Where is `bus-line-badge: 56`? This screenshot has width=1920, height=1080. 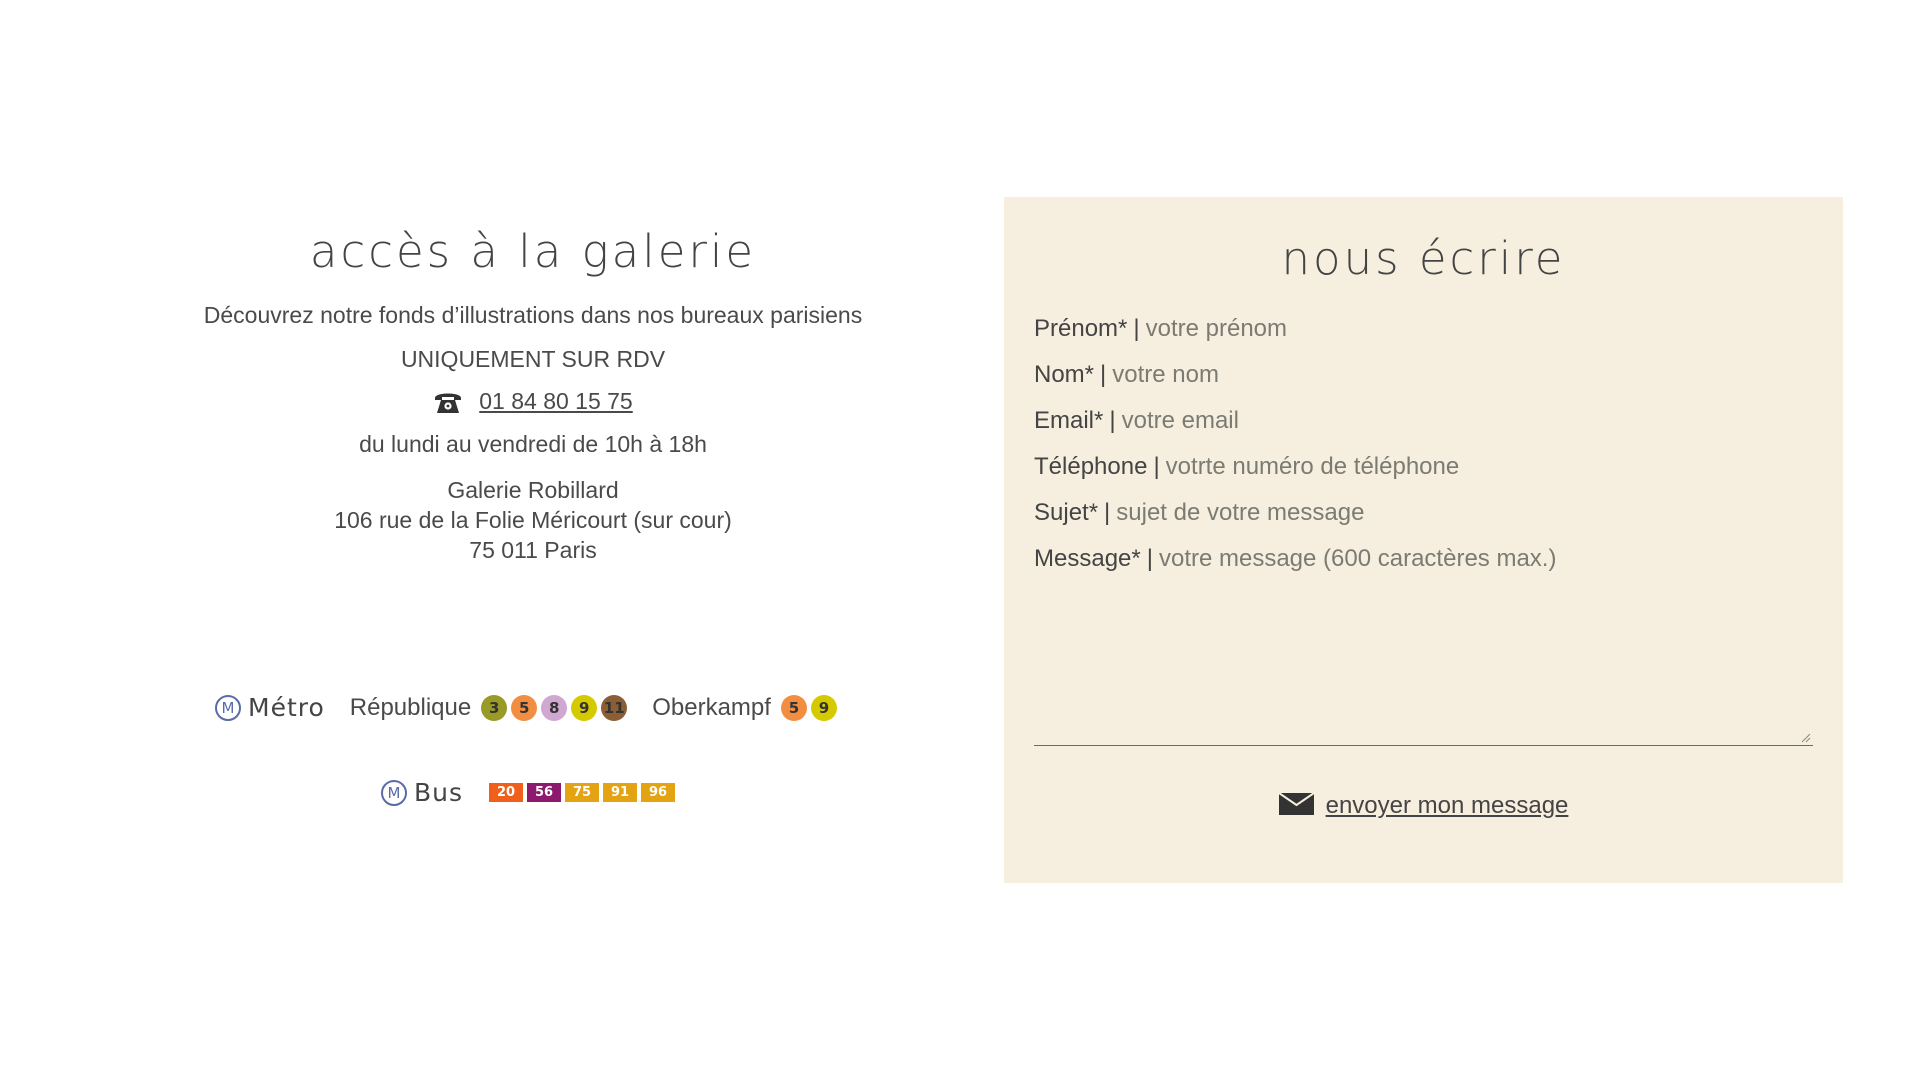
bus-line-badge: 56 is located at coordinates (544, 792).